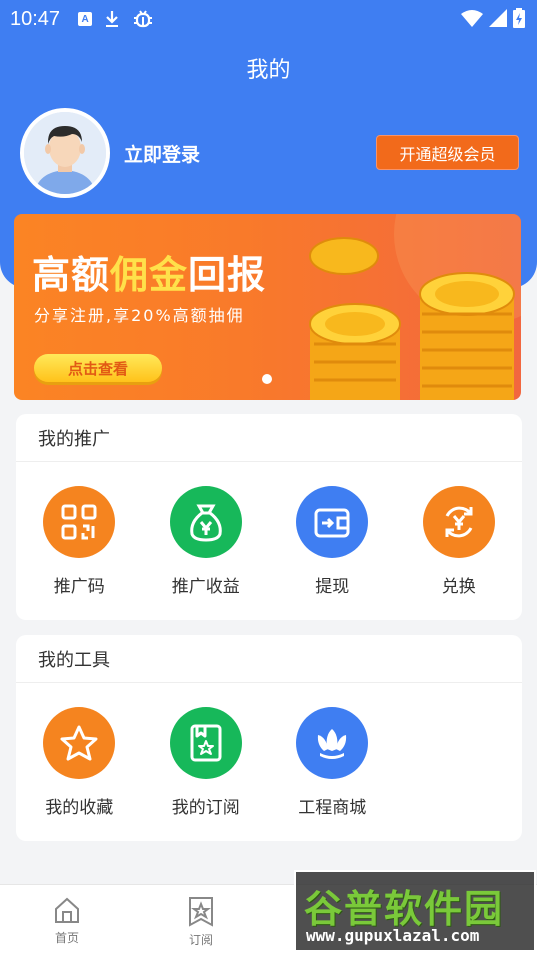 This screenshot has width=537, height=956. Describe the element at coordinates (447, 152) in the screenshot. I see `open-vip-button: 开通超级会员` at that location.